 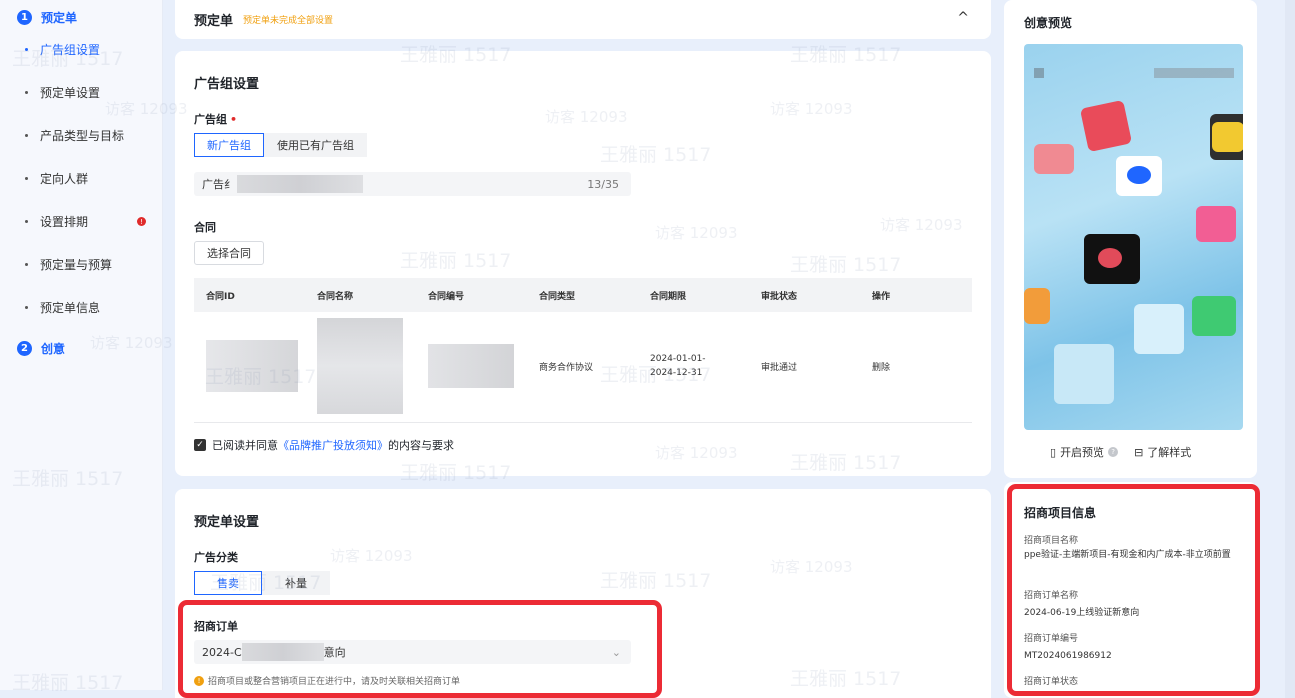 I want to click on agreement-text: 已阅读并同意, so click(x=245, y=445).